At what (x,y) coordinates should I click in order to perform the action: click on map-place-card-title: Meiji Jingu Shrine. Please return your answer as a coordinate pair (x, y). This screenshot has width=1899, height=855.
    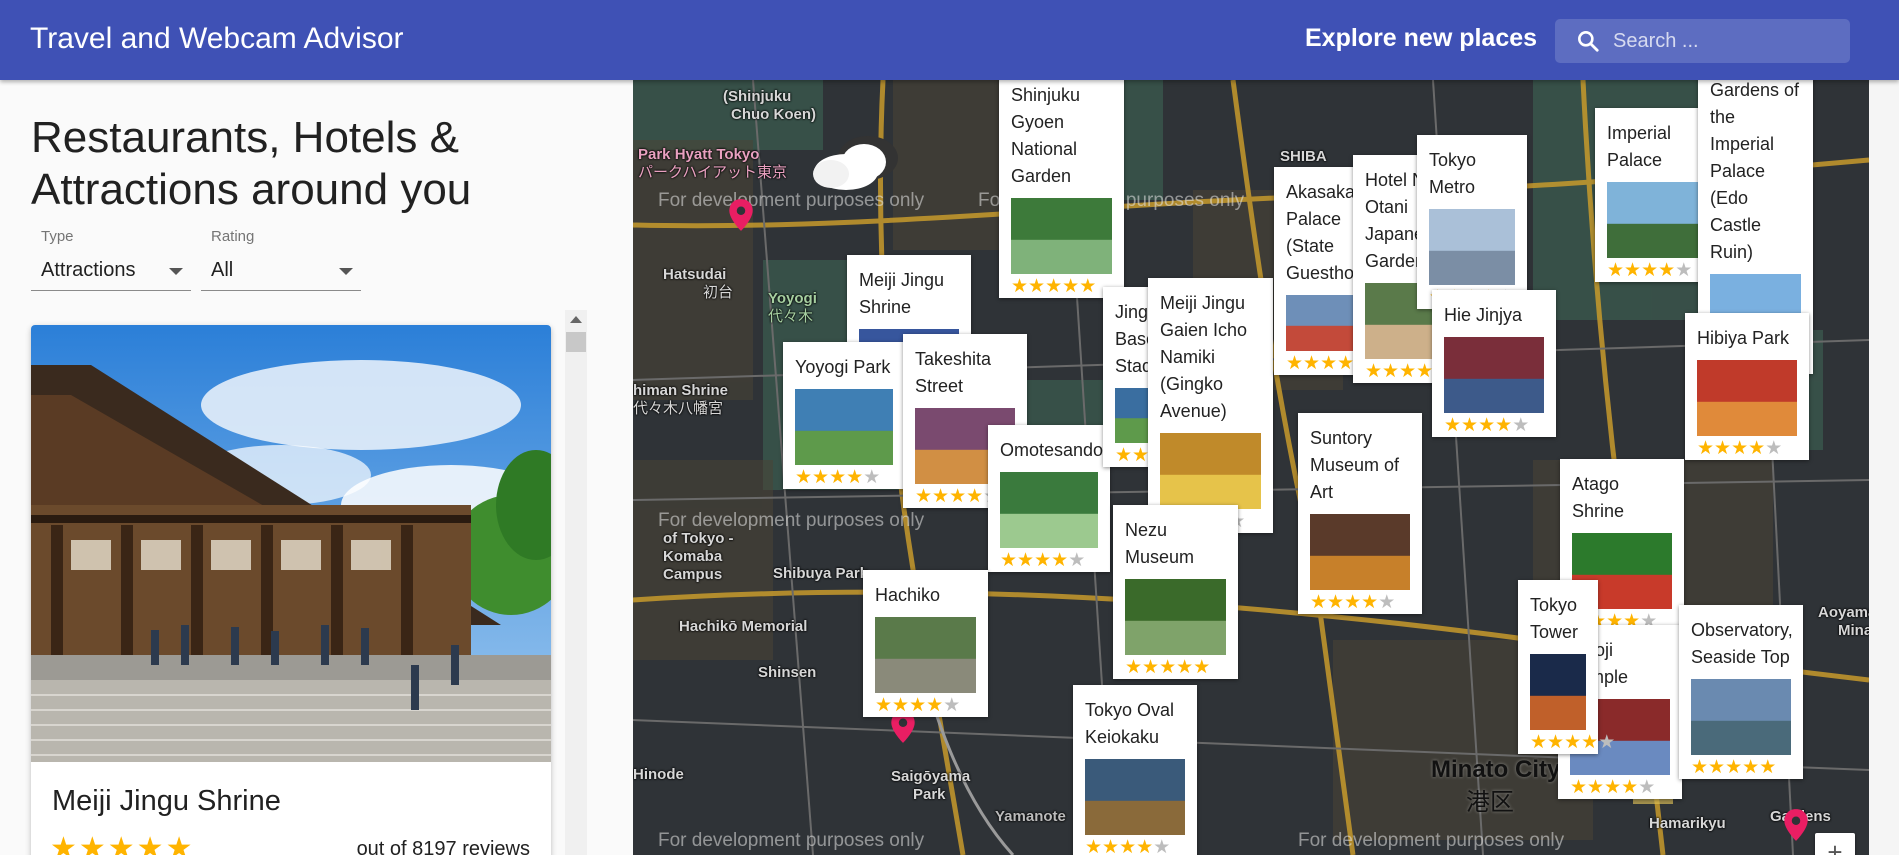
    Looking at the image, I should click on (902, 293).